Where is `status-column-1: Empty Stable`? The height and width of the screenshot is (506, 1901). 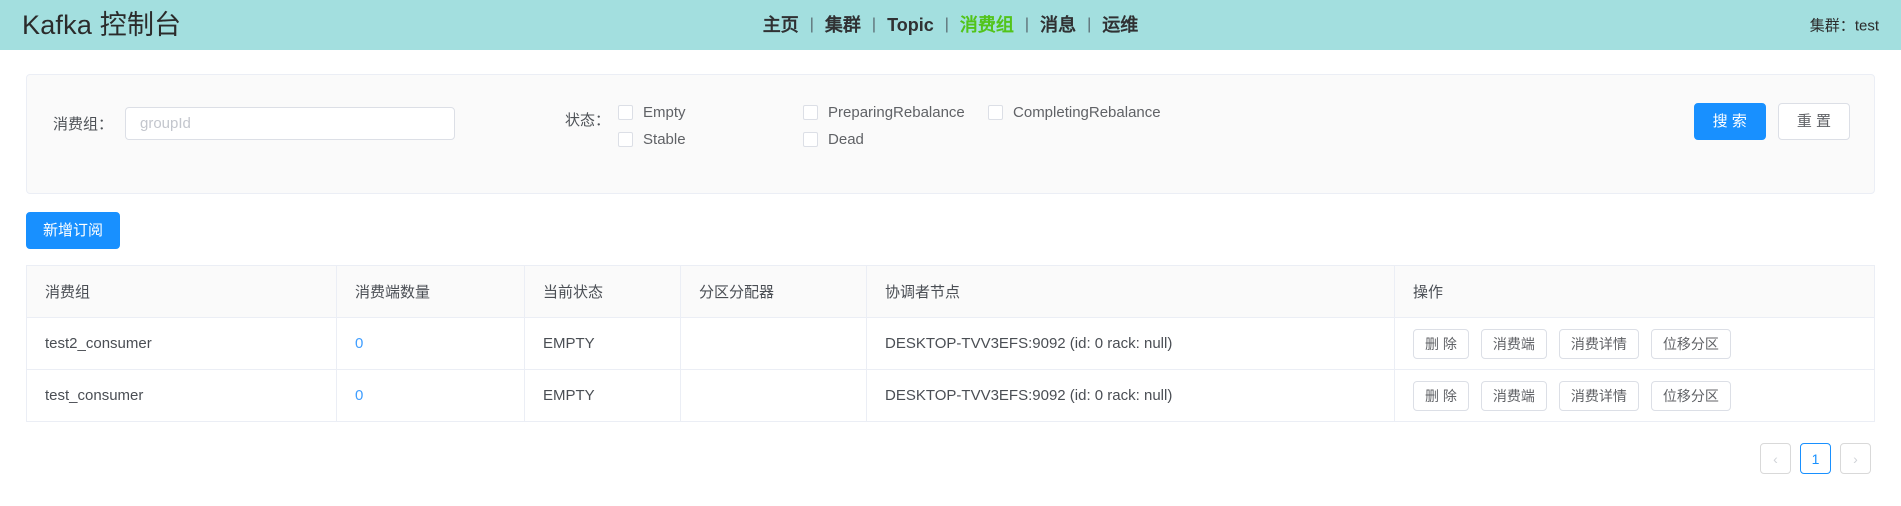 status-column-1: Empty Stable is located at coordinates (710, 126).